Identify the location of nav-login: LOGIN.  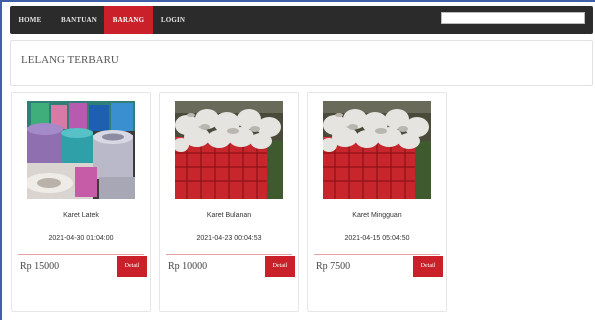
(173, 20).